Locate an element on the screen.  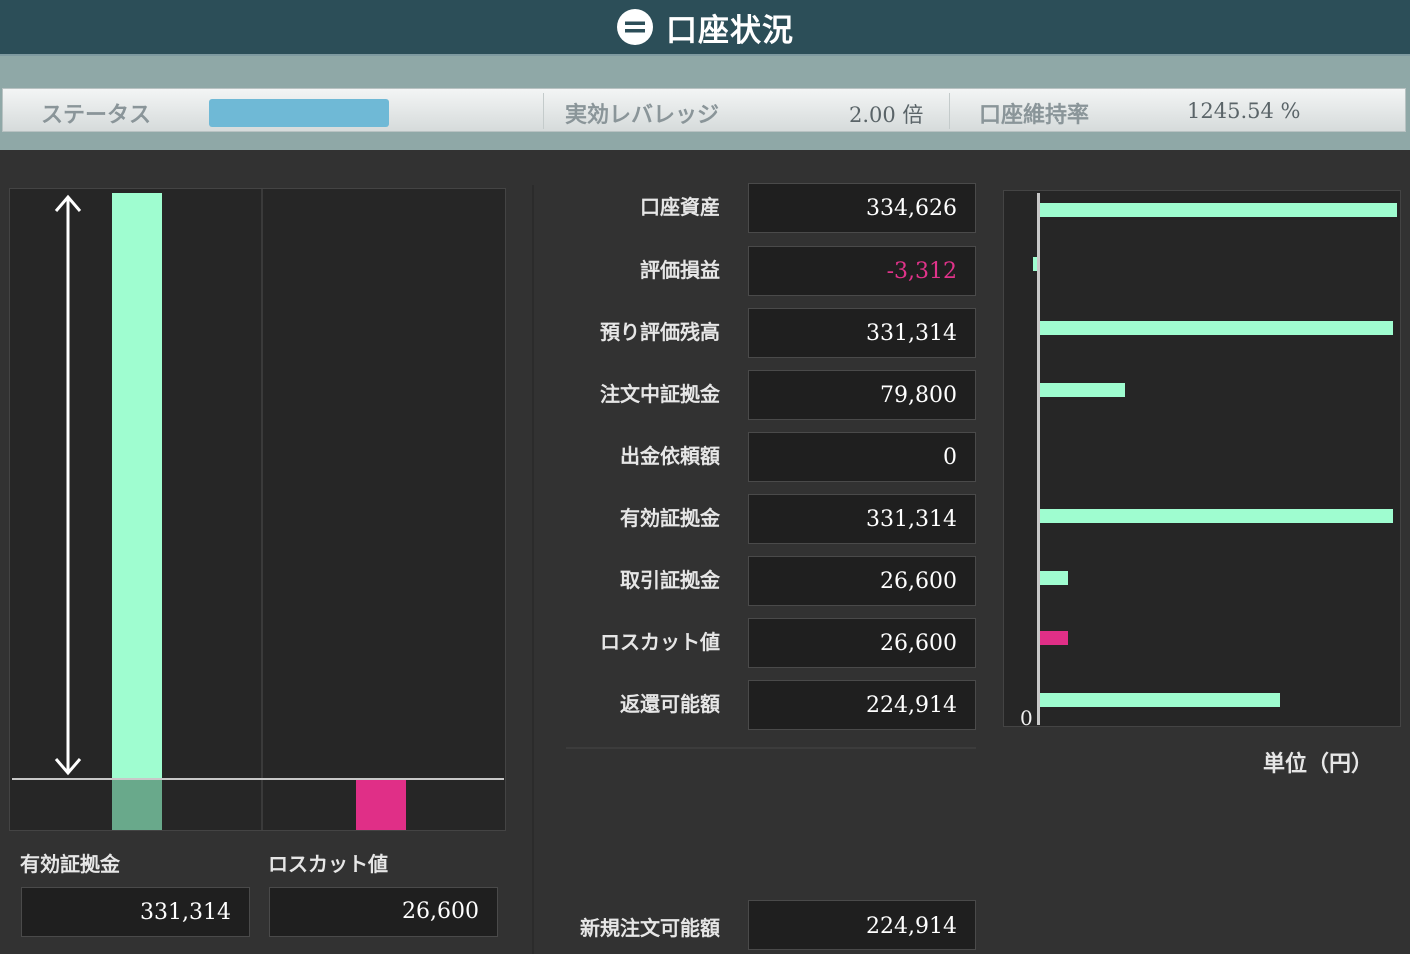
effective-margin-bar-base is located at coordinates (137, 805).